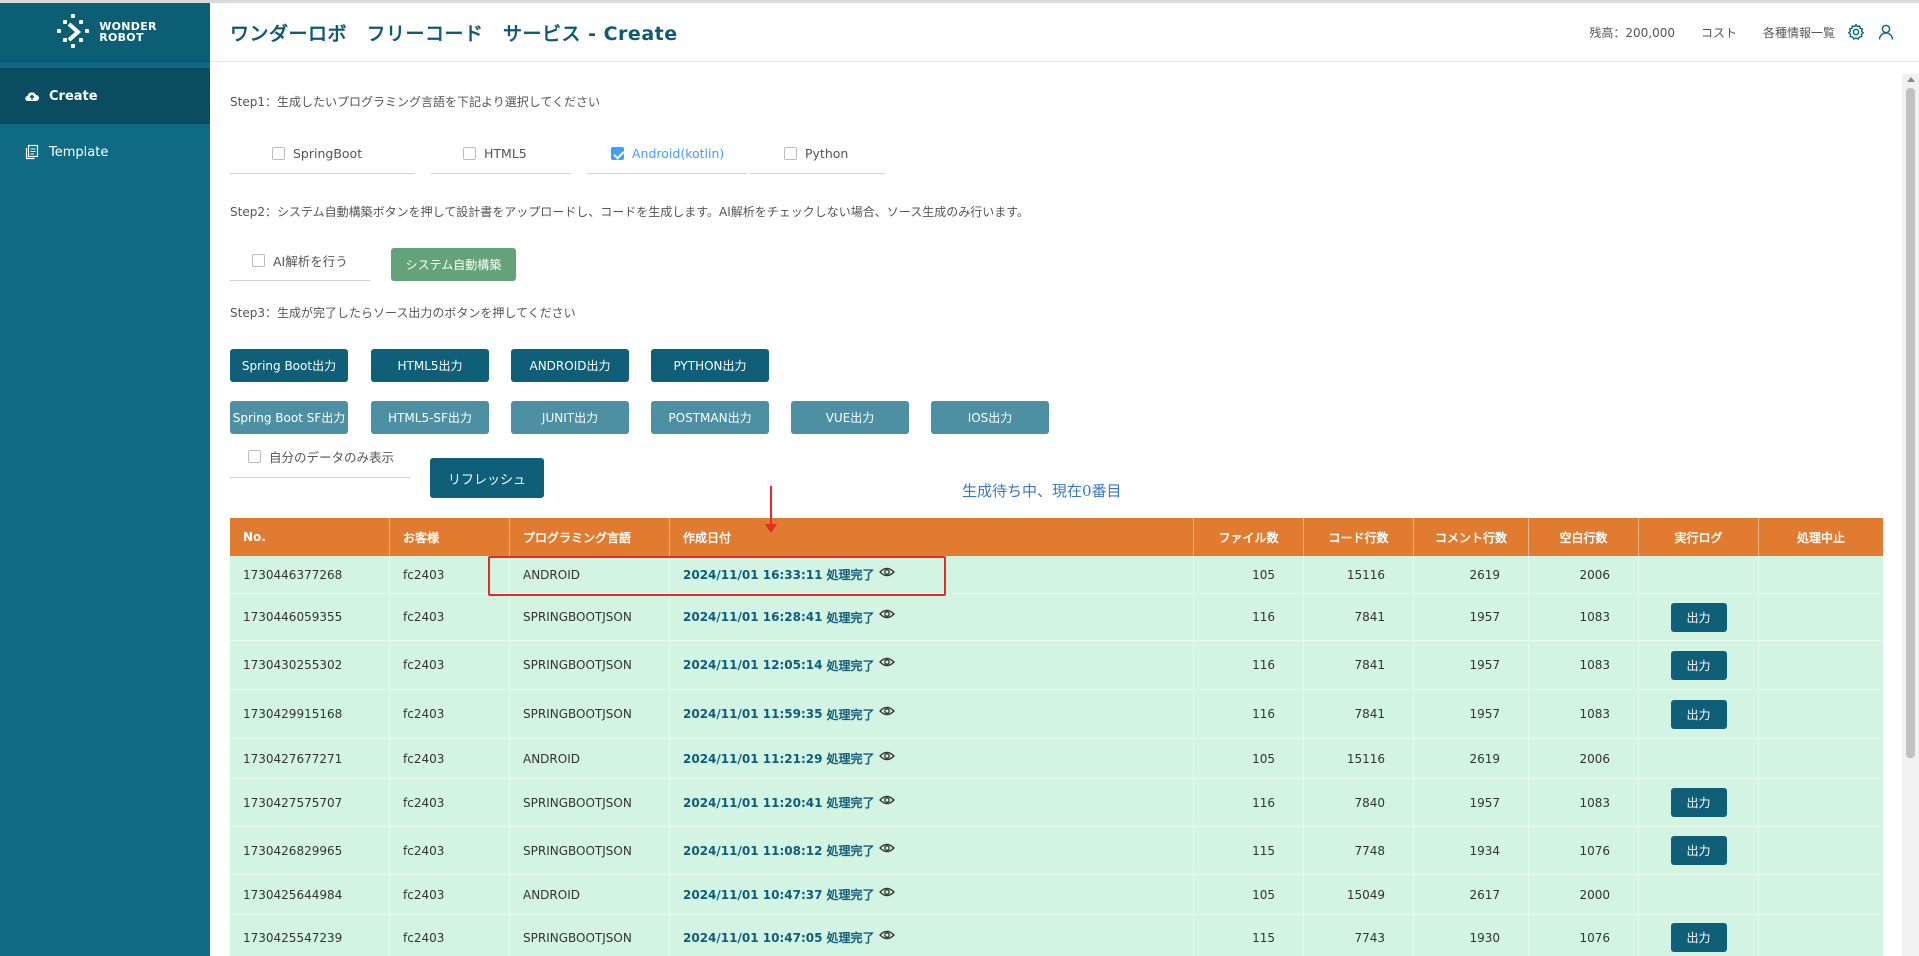  Describe the element at coordinates (1042, 491) in the screenshot. I see `queue-status-annotation: 生成待ち中、現在0番目` at that location.